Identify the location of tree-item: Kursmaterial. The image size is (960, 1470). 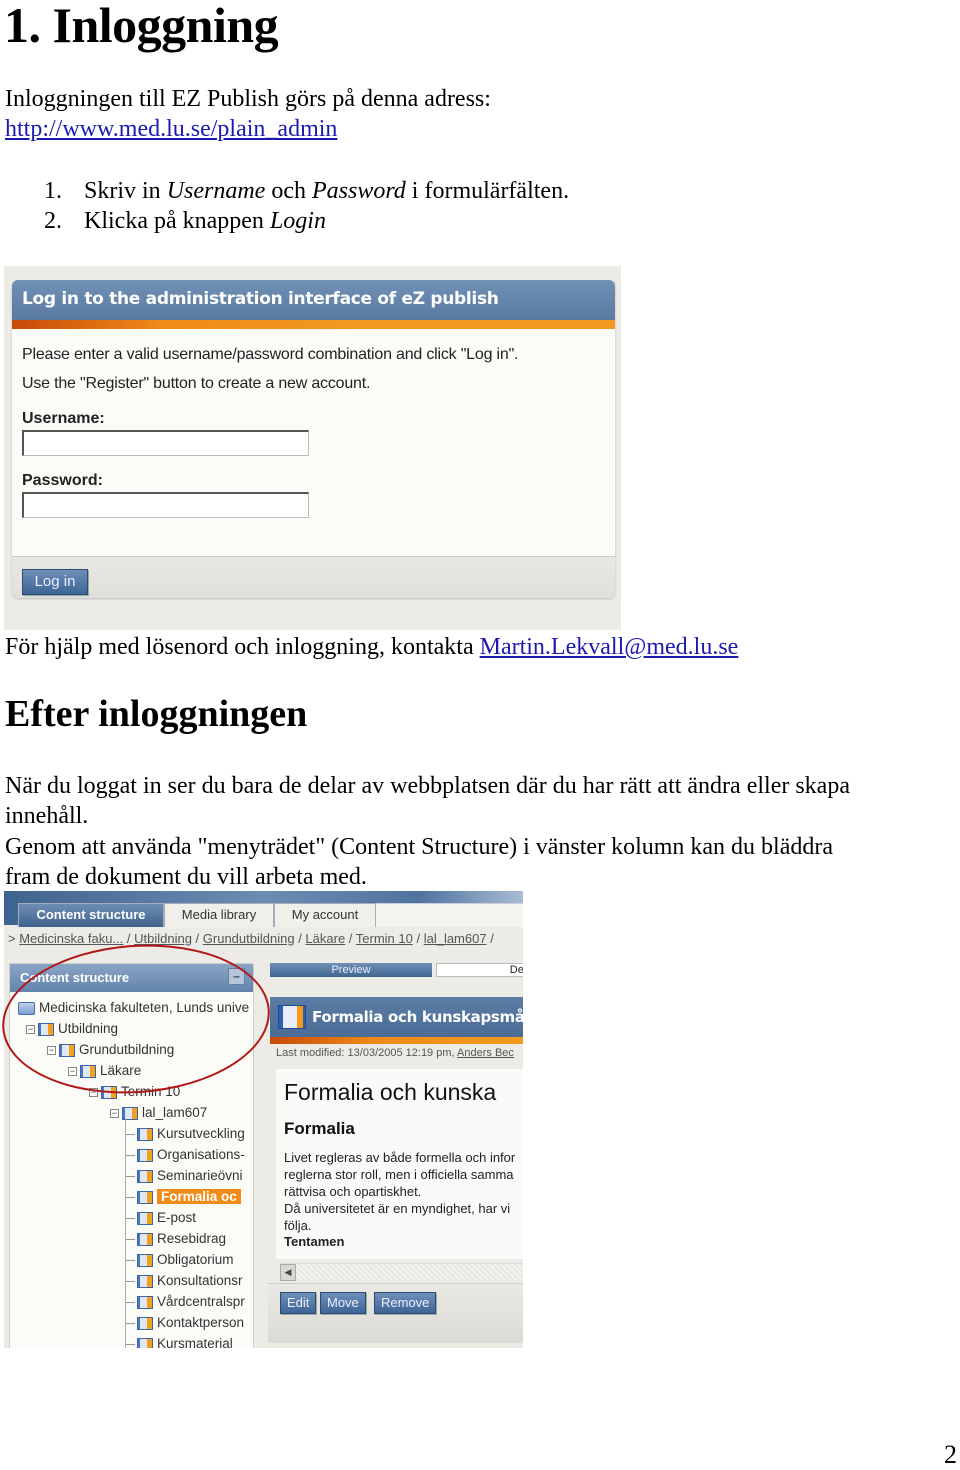
(179, 1341).